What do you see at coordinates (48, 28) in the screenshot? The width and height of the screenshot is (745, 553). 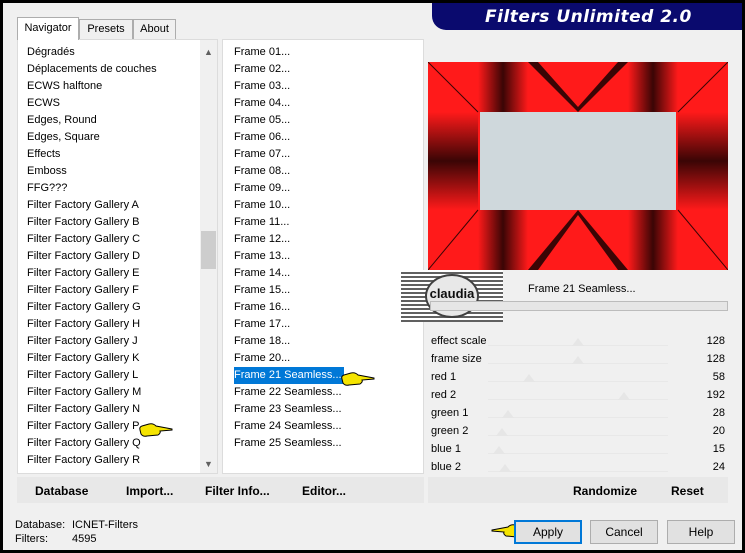 I see `tab-navigator: Navigator` at bounding box center [48, 28].